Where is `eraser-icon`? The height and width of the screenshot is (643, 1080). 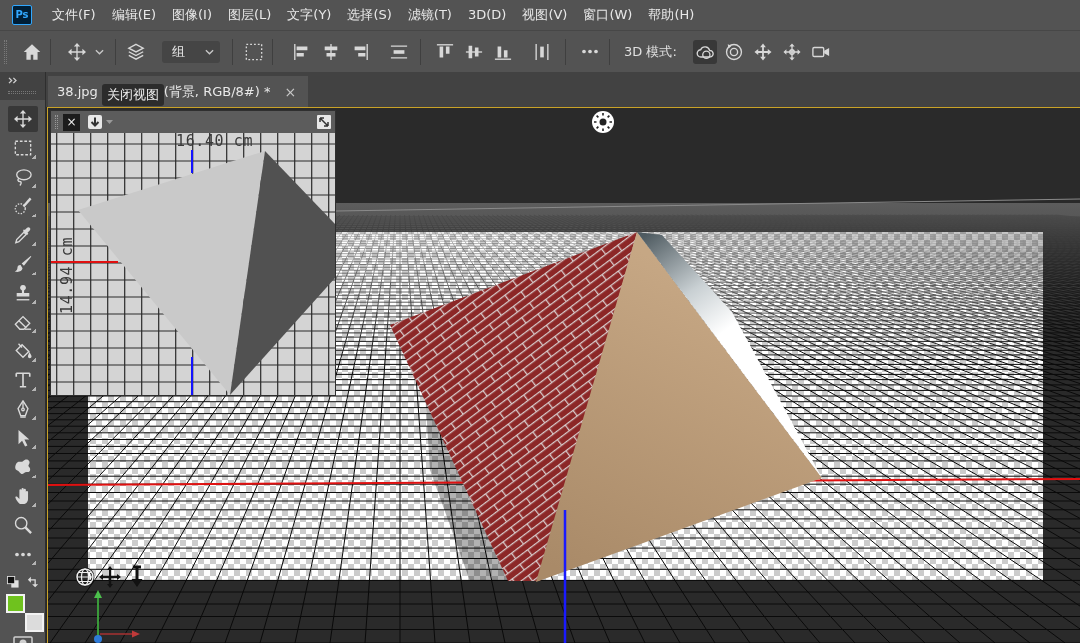
eraser-icon is located at coordinates (22, 322).